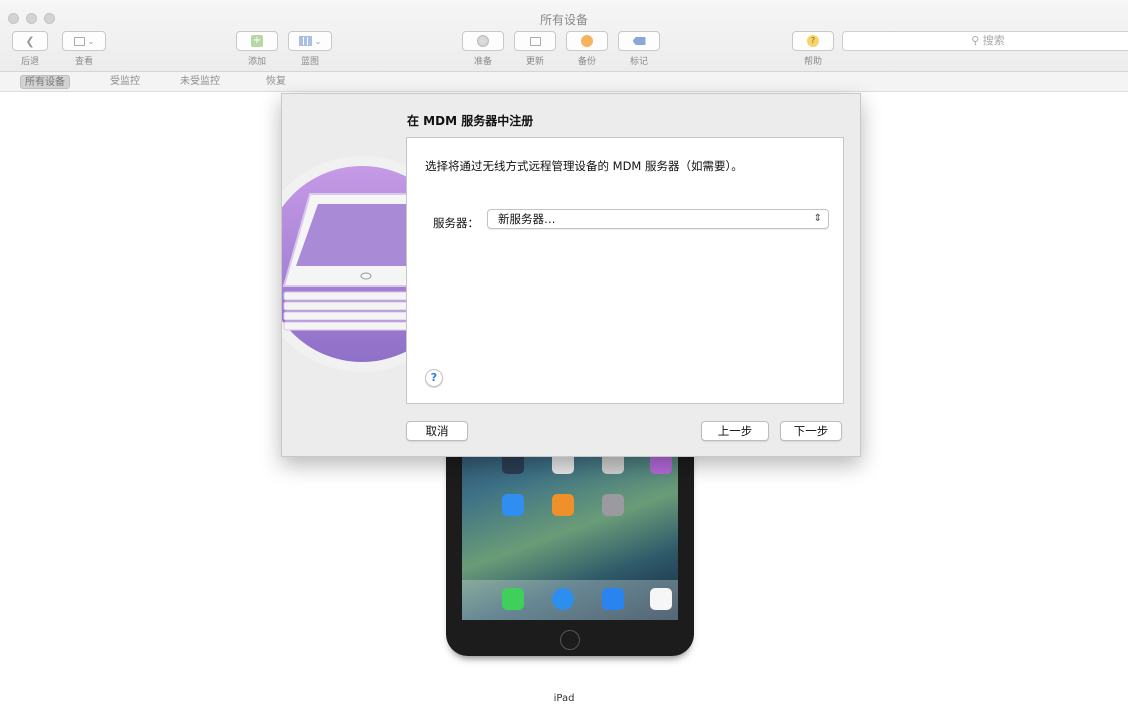  Describe the element at coordinates (975, 40) in the screenshot. I see `search-icon: ⚲` at that location.